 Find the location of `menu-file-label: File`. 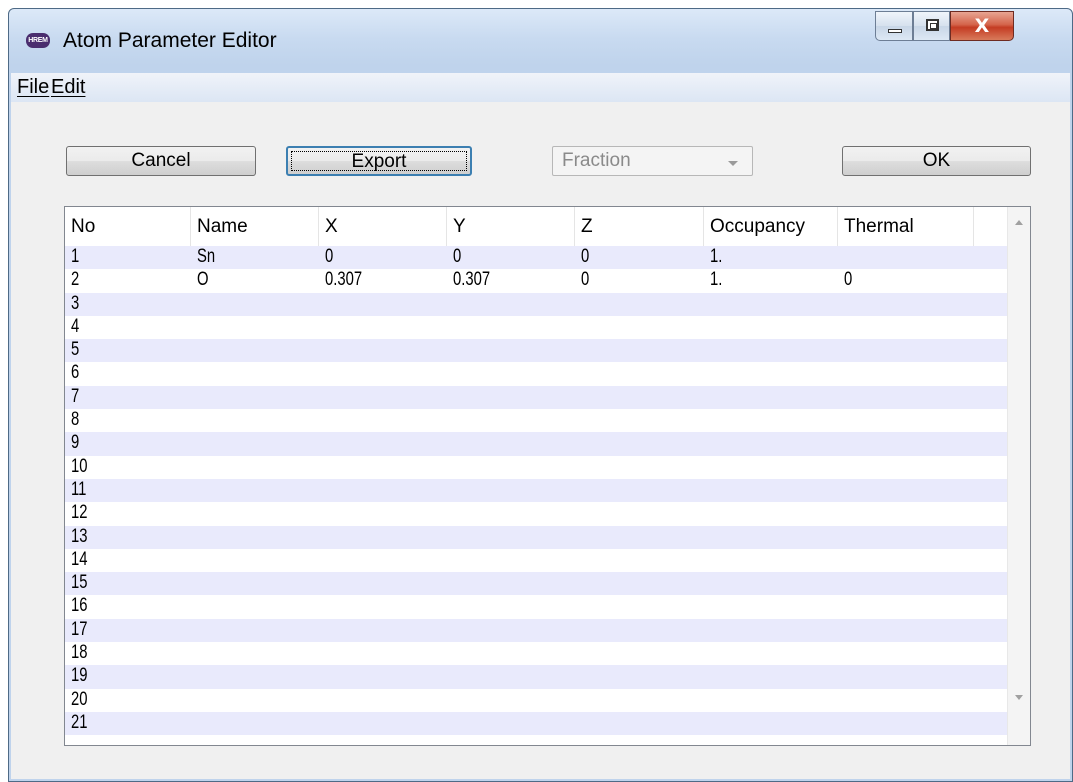

menu-file-label: File is located at coordinates (33, 87).